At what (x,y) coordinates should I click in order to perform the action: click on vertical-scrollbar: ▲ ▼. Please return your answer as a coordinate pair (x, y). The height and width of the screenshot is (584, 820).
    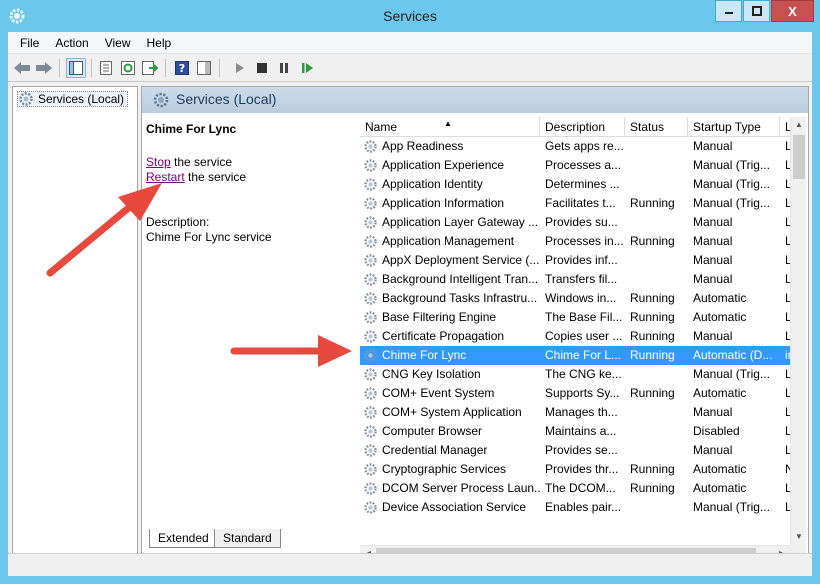
    Looking at the image, I should click on (798, 331).